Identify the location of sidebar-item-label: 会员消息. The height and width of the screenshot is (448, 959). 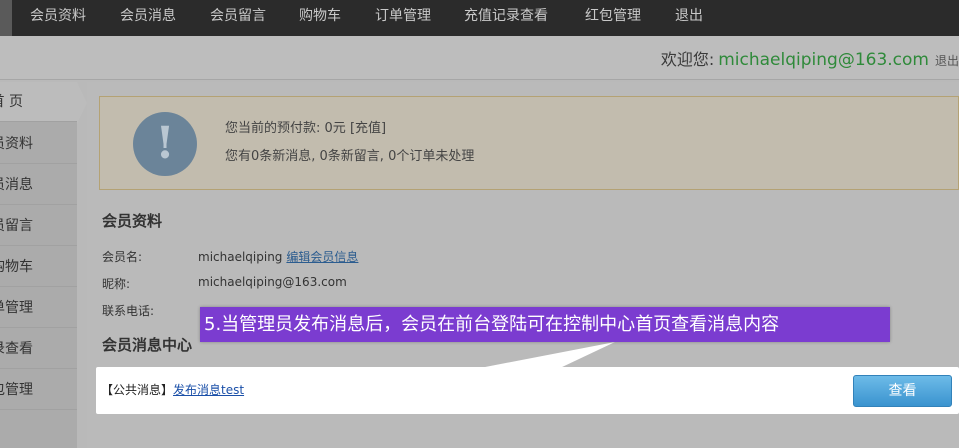
(16, 185).